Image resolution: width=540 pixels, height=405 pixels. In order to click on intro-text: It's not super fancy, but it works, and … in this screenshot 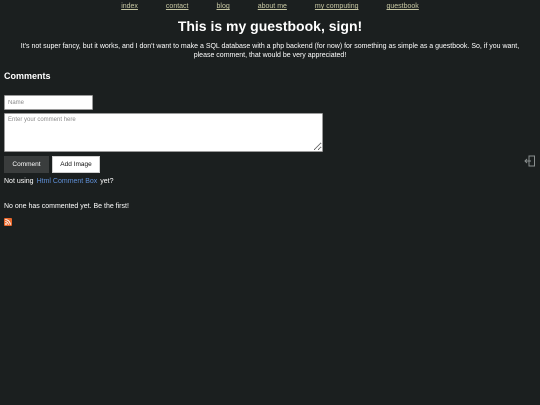, I will do `click(270, 51)`.